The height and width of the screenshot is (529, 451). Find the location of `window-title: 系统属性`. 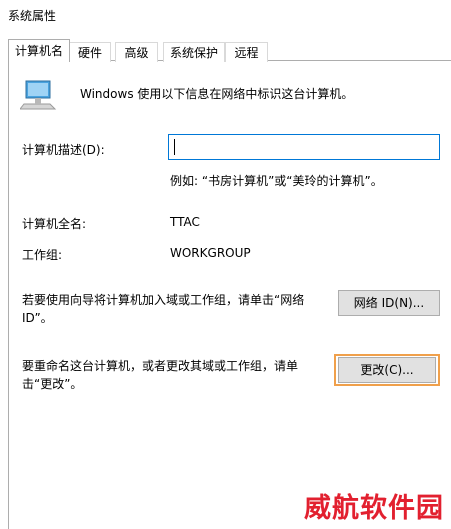

window-title: 系统属性 is located at coordinates (32, 16).